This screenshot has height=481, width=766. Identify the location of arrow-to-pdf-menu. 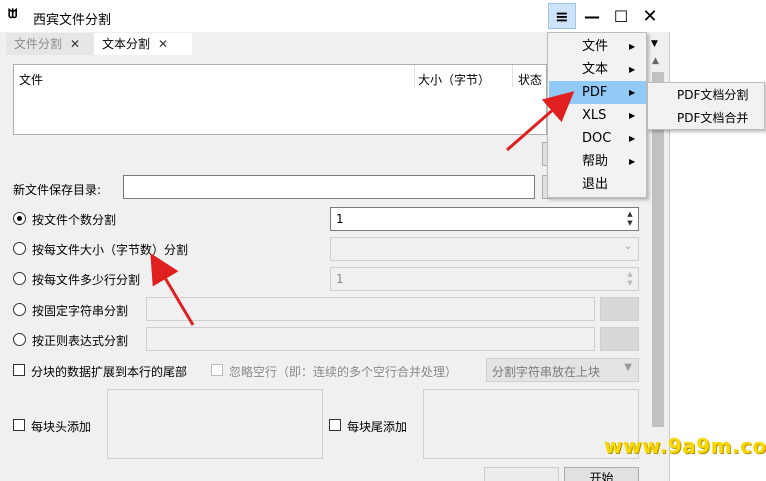
(540, 121).